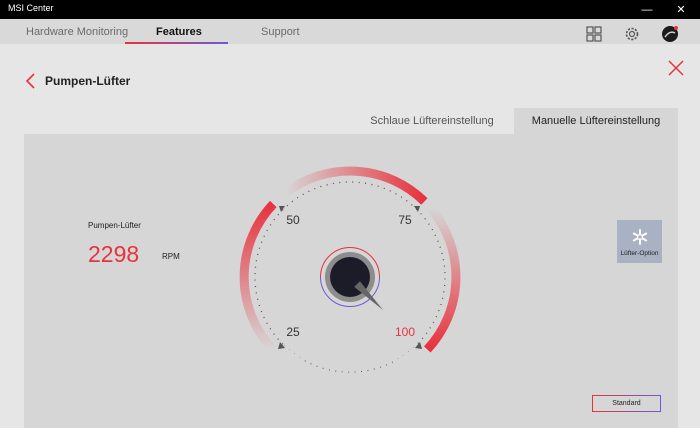  What do you see at coordinates (350, 358) in the screenshot?
I see `gauge-scale-gap` at bounding box center [350, 358].